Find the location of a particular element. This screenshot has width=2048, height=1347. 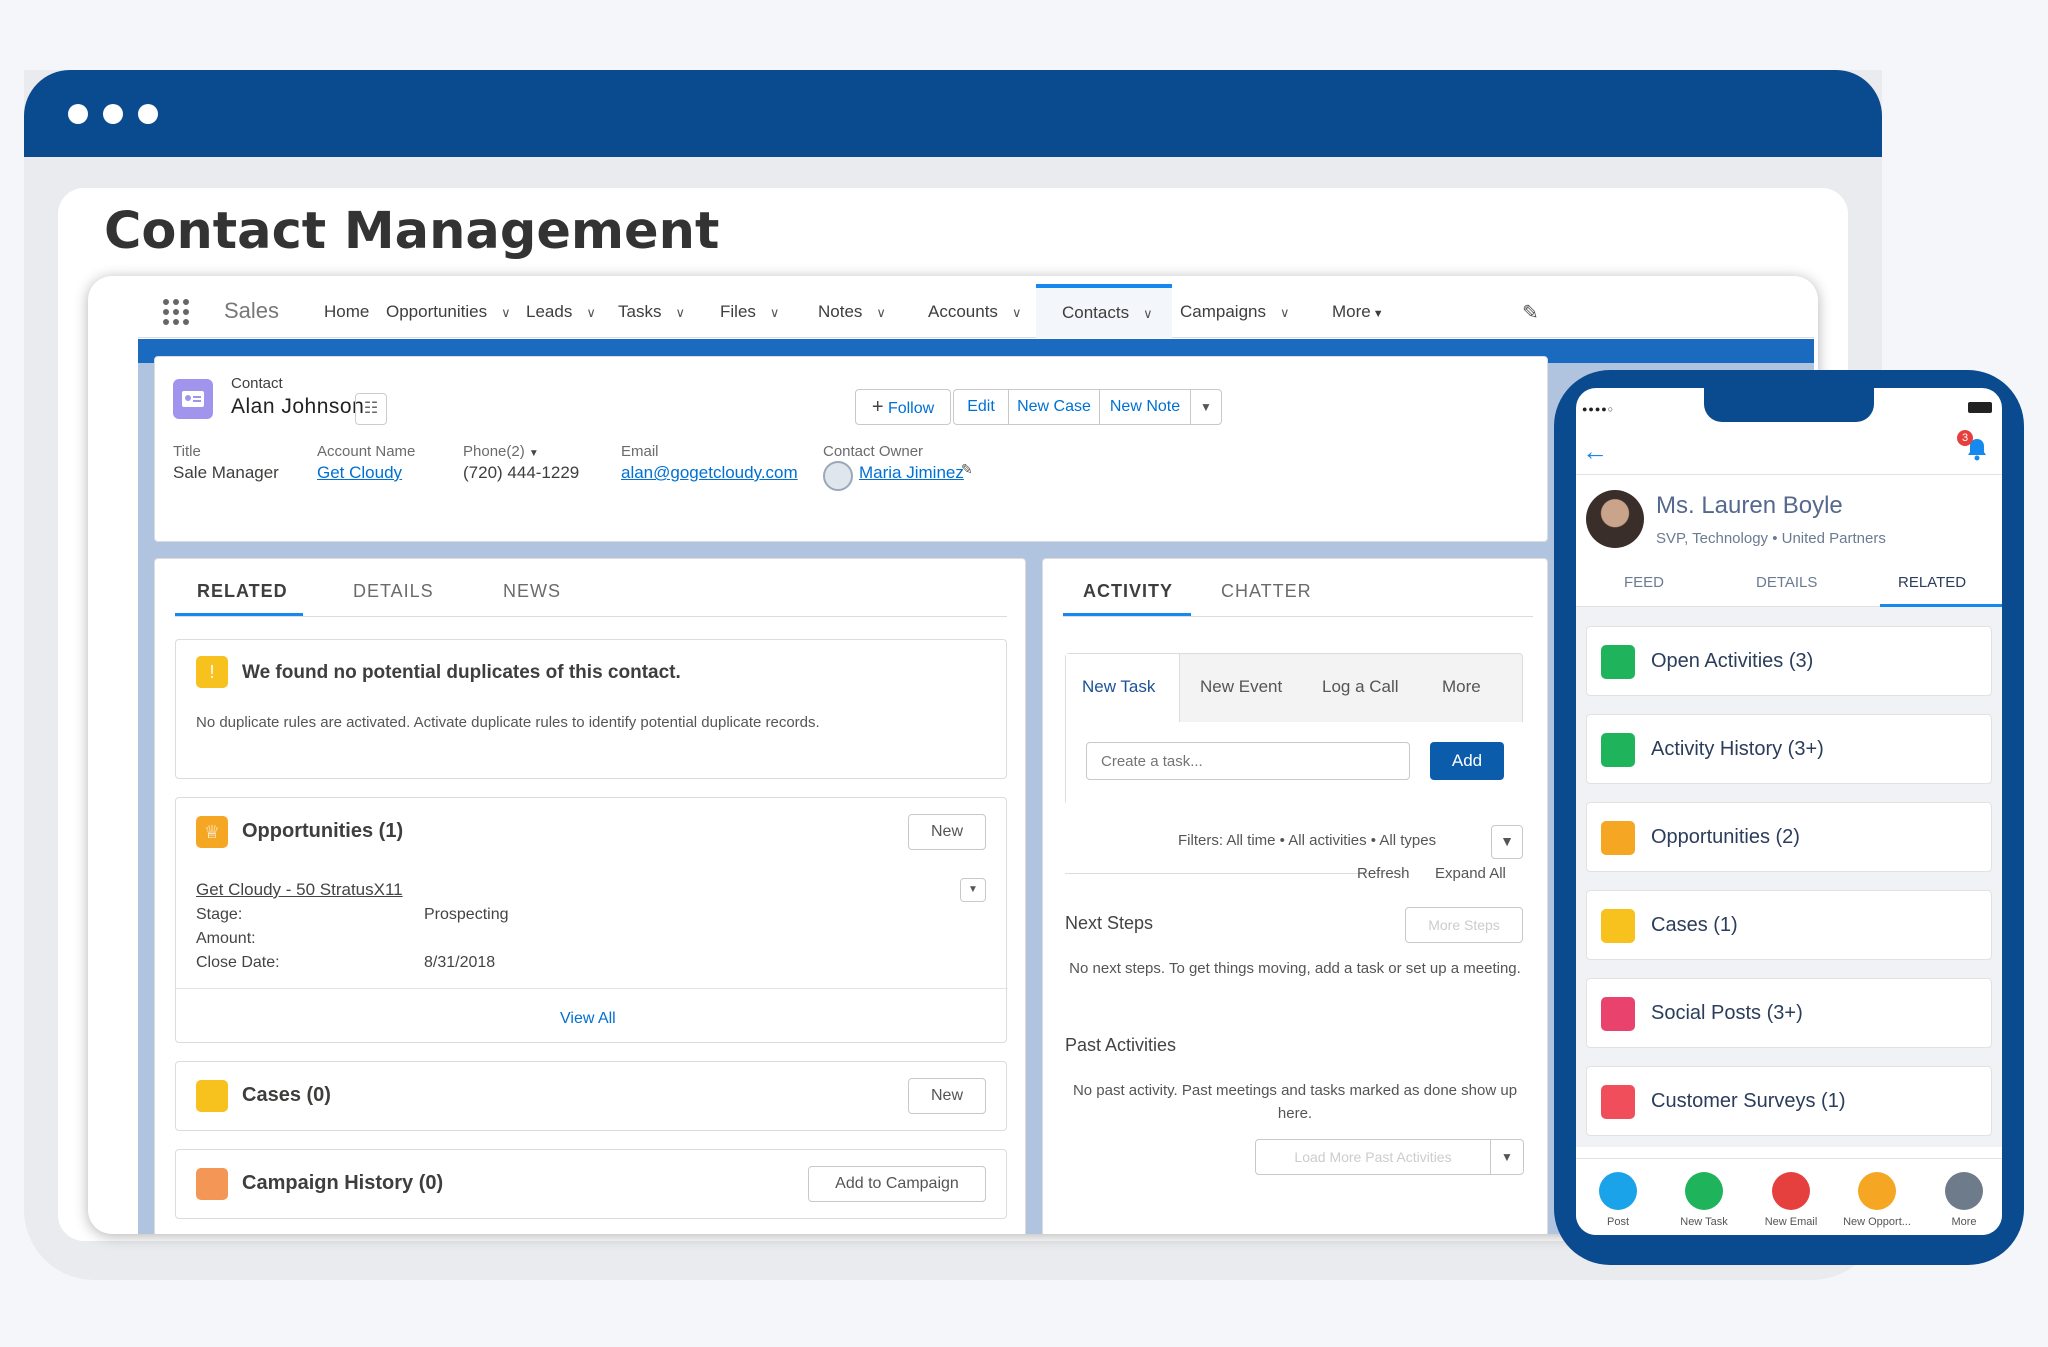

cases-title: Cases (0) is located at coordinates (286, 1095).